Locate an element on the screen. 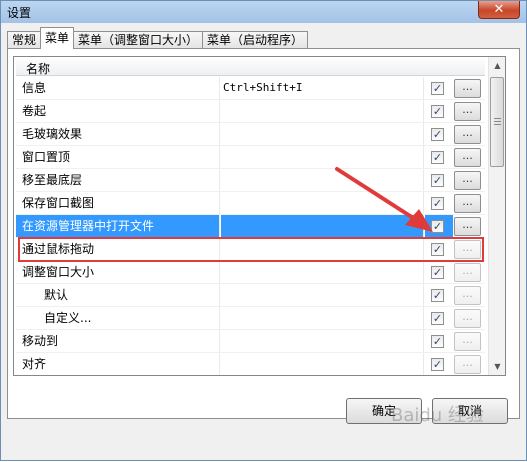  item-name: 保存窗口截图 is located at coordinates (118, 203).